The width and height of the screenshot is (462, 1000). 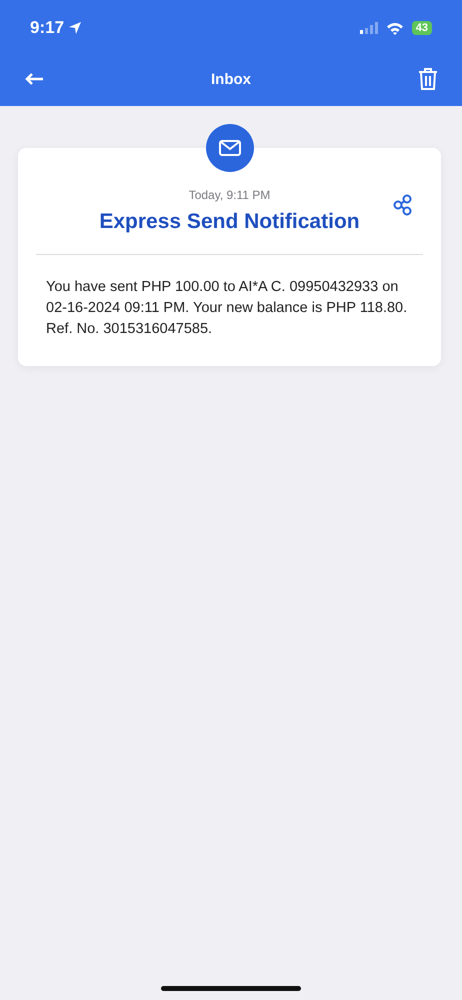 What do you see at coordinates (428, 79) in the screenshot?
I see `trash-icon` at bounding box center [428, 79].